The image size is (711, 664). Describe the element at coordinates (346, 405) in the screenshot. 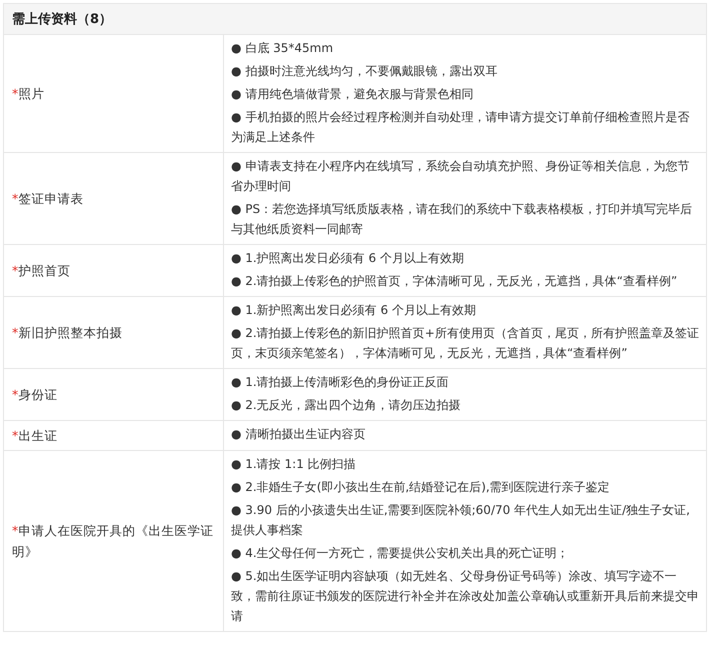

I see `requirement-text: ● 2.无反光，露出四个边角，请勿压边拍摄` at that location.